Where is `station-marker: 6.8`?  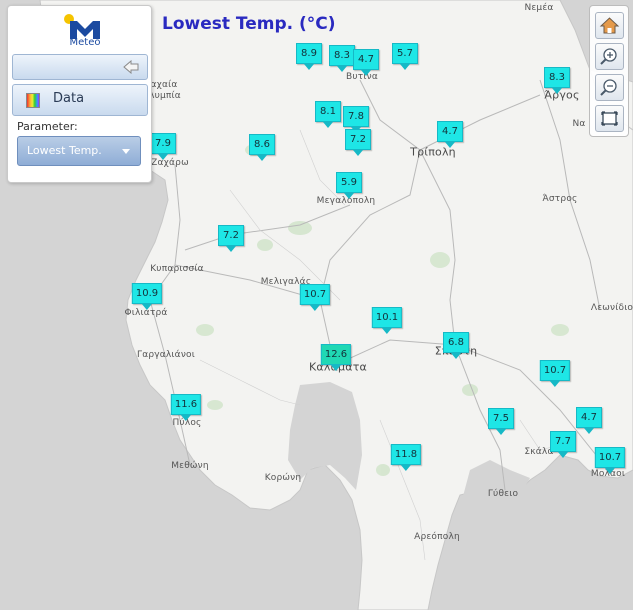
station-marker: 6.8 is located at coordinates (456, 345).